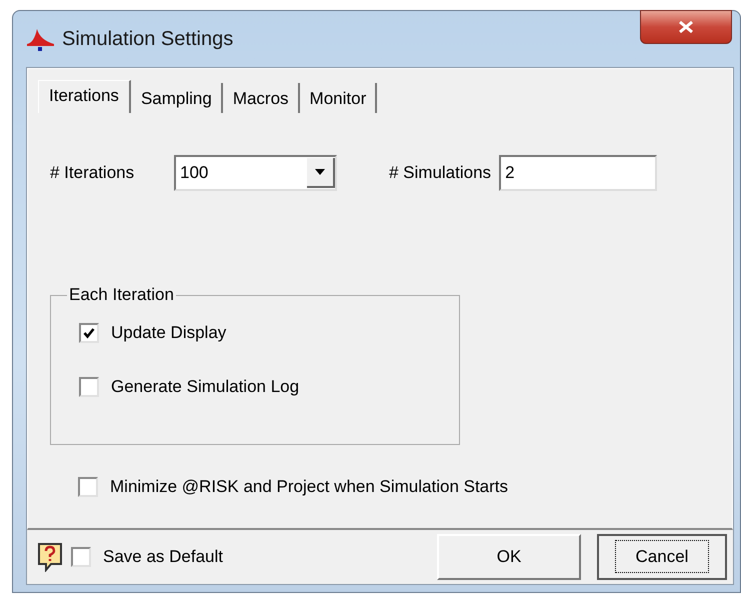 This screenshot has width=741, height=603. Describe the element at coordinates (121, 295) in the screenshot. I see `group-title: Each Iteration` at that location.